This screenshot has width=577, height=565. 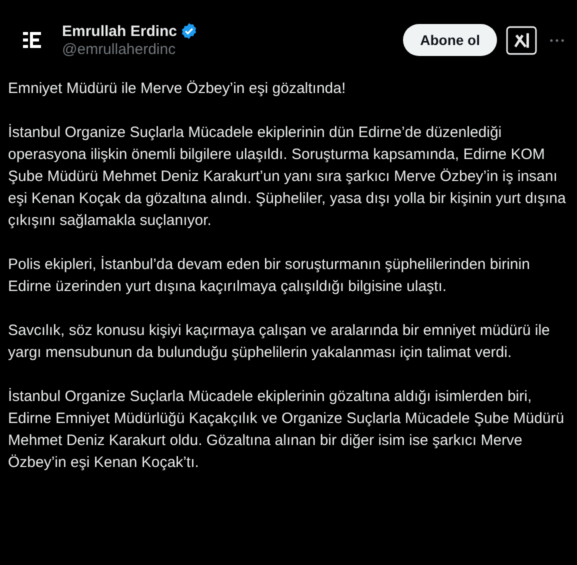 I want to click on author-name: Emrullah Erdinc, so click(x=120, y=31).